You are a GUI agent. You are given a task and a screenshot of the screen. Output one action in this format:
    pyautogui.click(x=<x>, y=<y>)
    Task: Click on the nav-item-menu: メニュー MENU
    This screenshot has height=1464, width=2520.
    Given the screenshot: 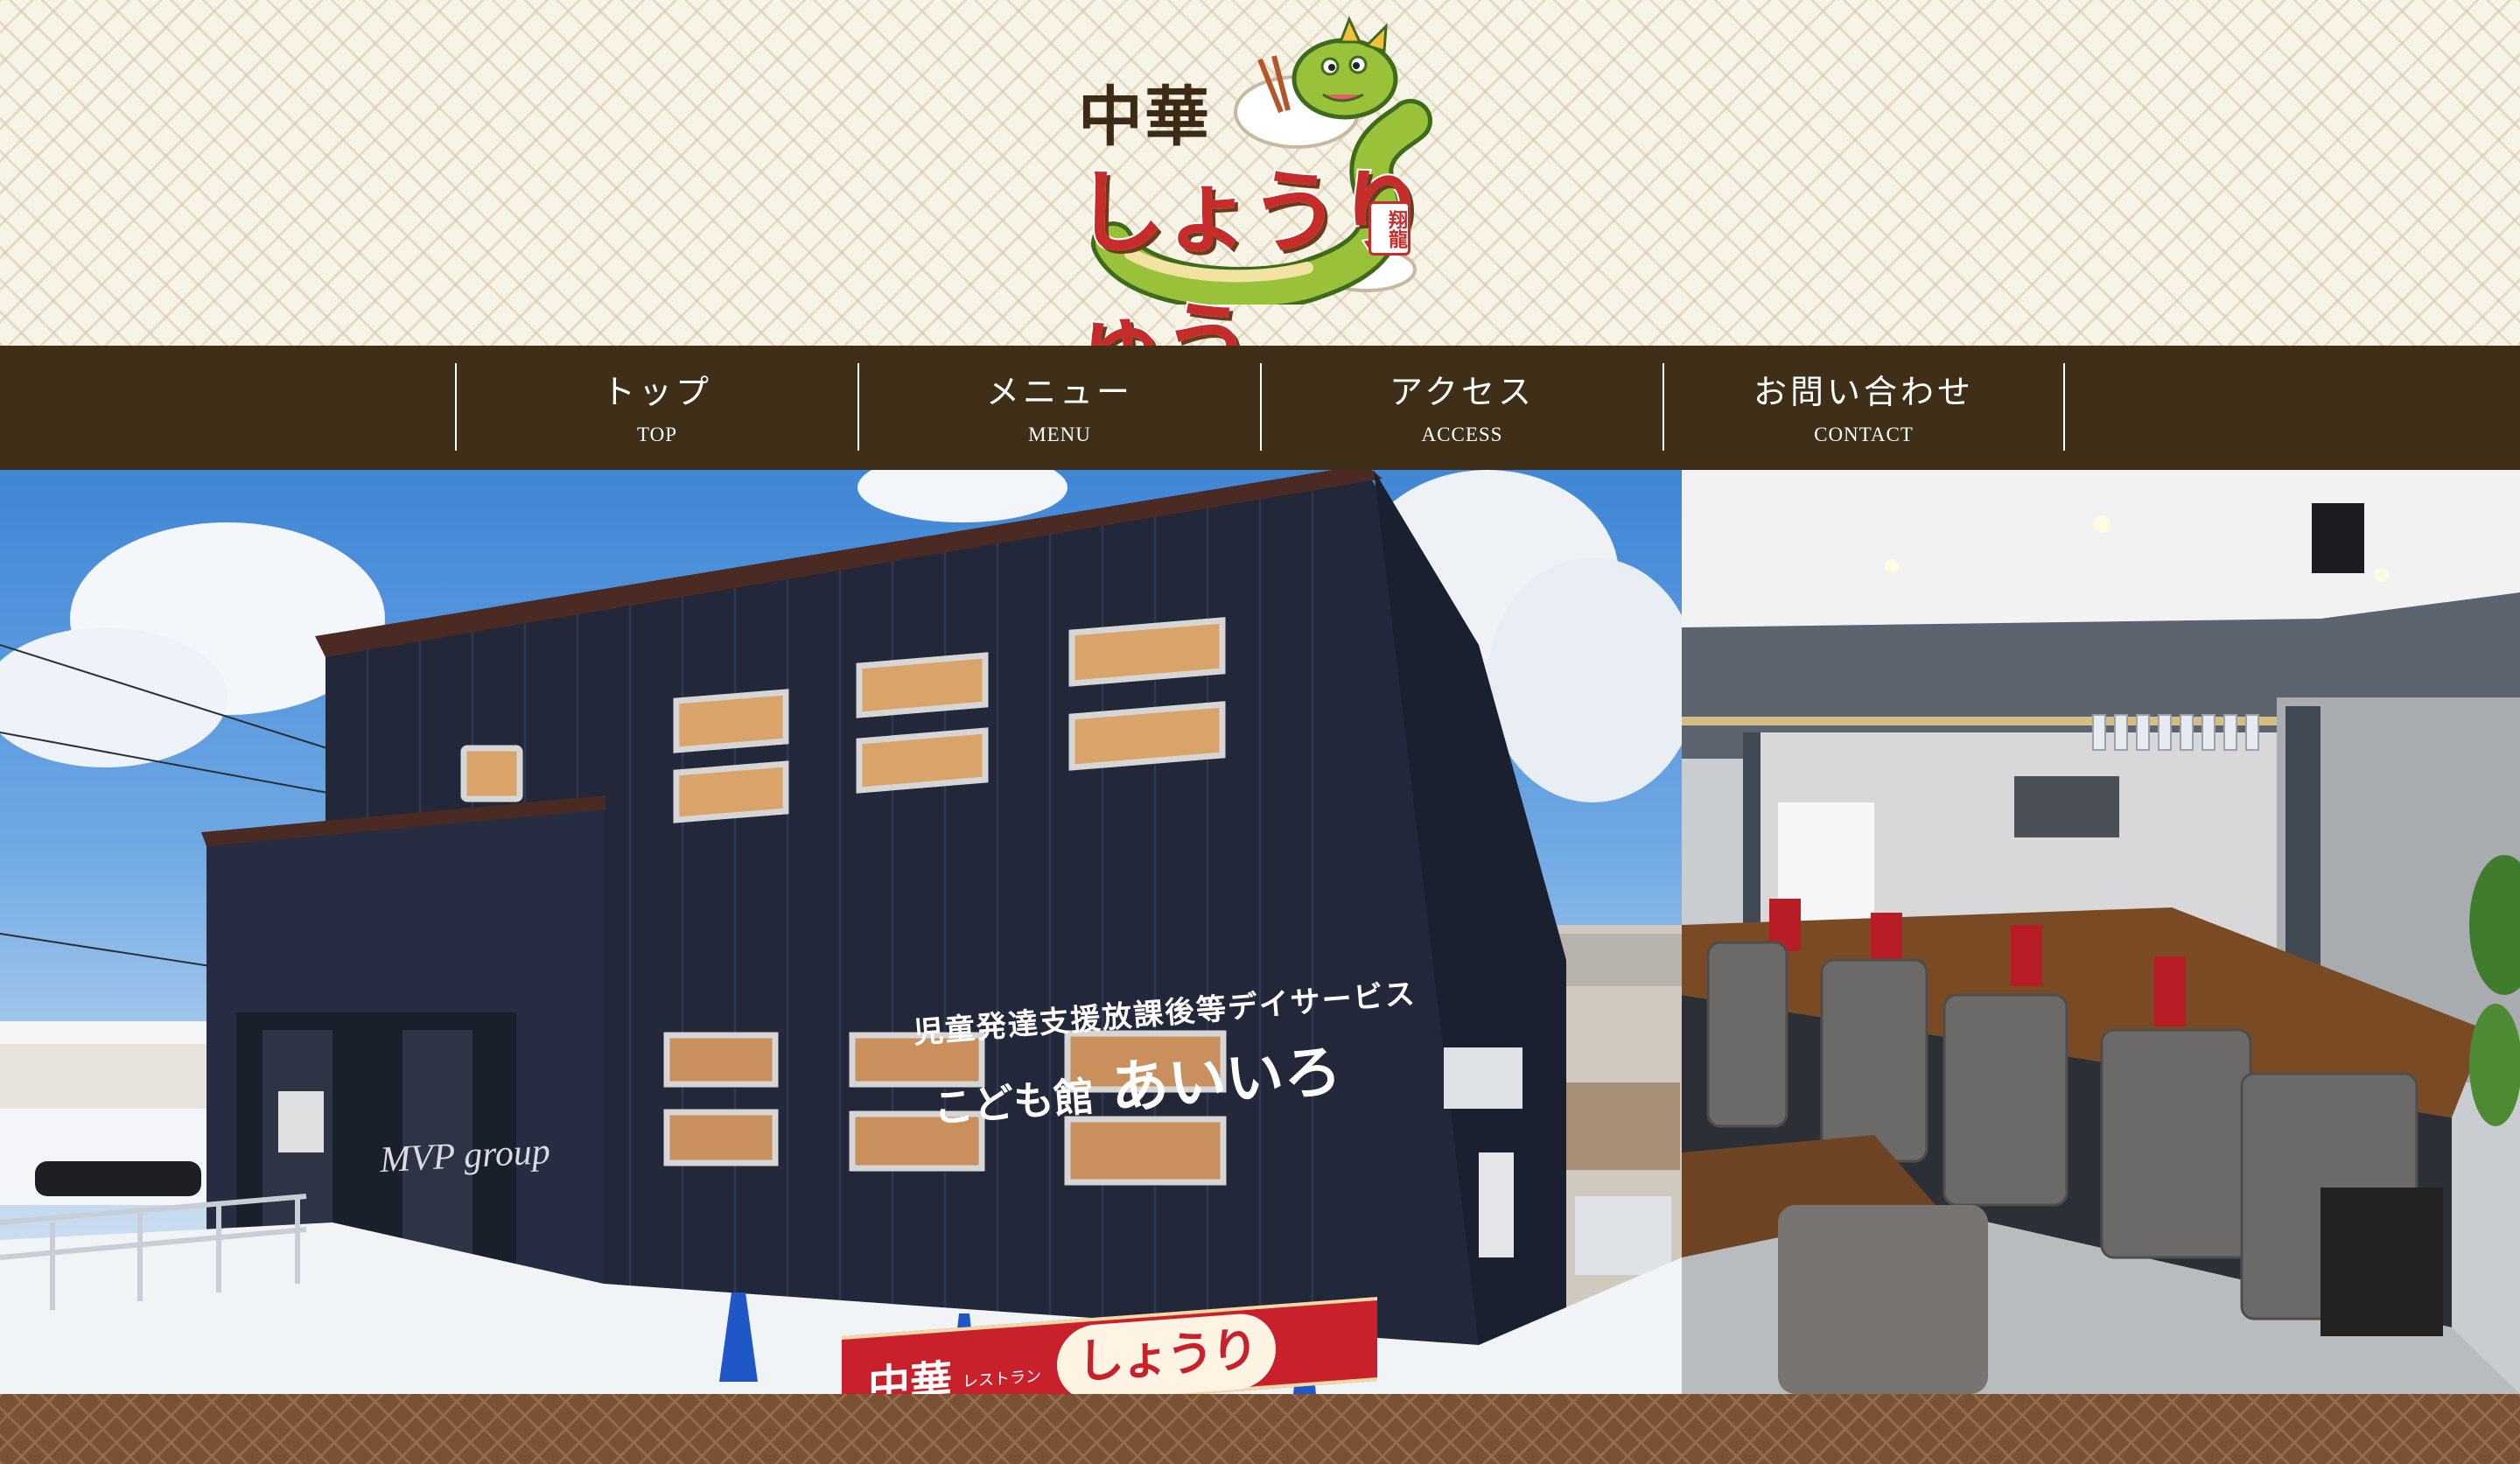 What is the action you would take?
    pyautogui.click(x=1059, y=407)
    